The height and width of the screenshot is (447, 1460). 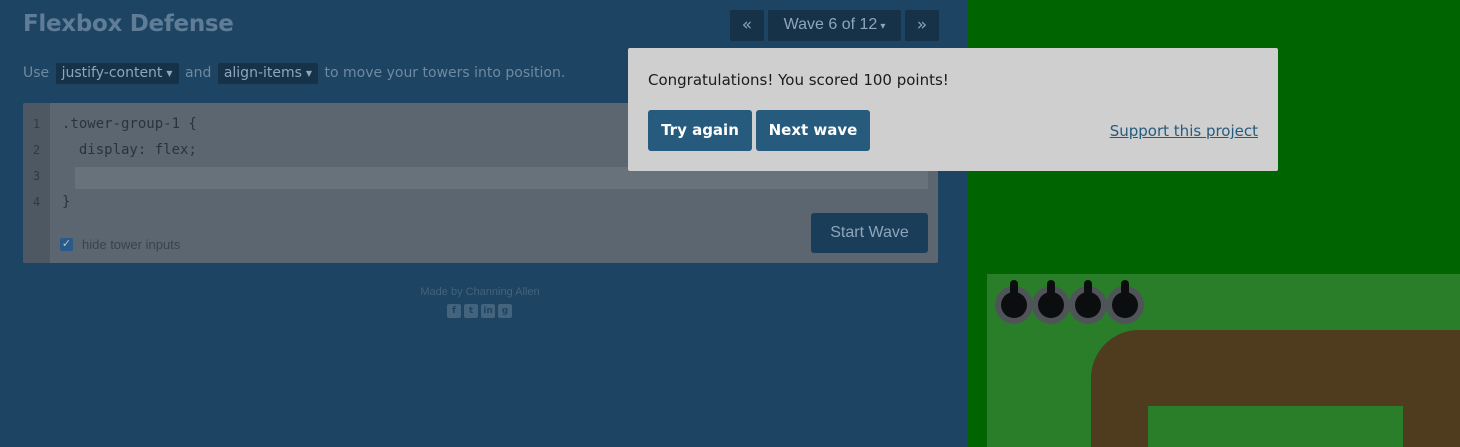 I want to click on wave-select: Wave 6 of 12 ▾, so click(x=834, y=25).